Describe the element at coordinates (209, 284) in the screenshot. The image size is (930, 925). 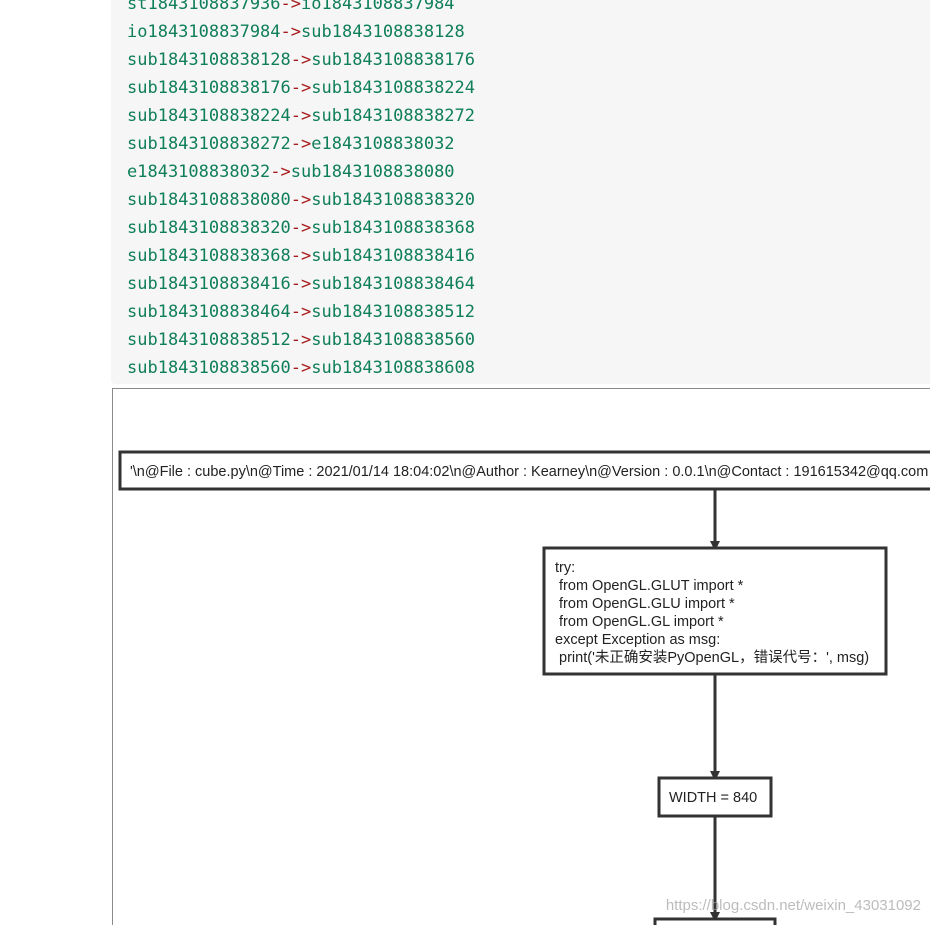
I see `code-source-node: sub1843108838416` at that location.